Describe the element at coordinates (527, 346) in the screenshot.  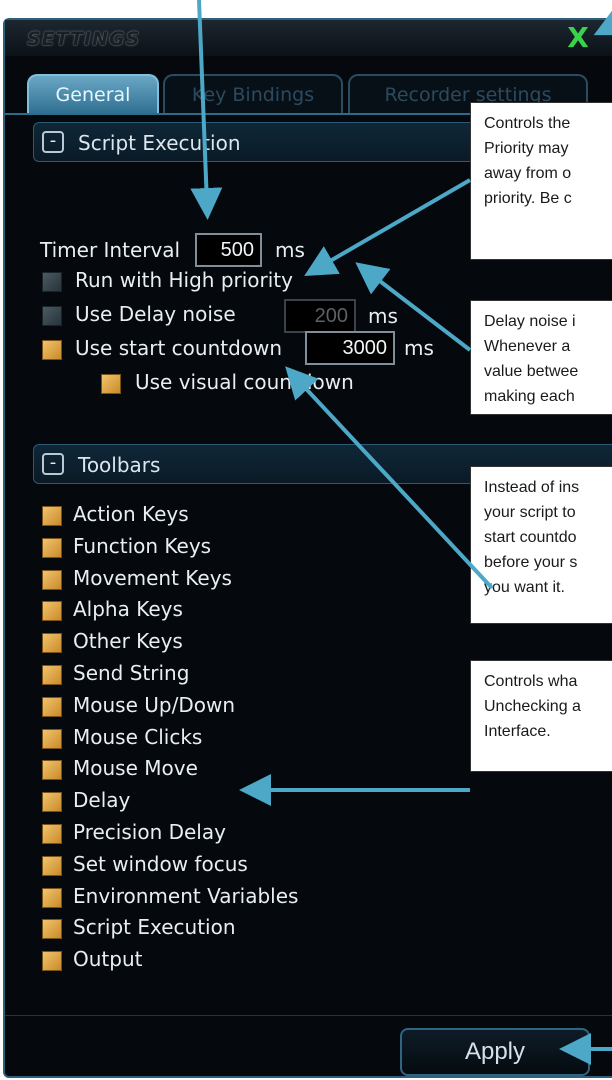
I see `callout-line: Whenever a` at that location.